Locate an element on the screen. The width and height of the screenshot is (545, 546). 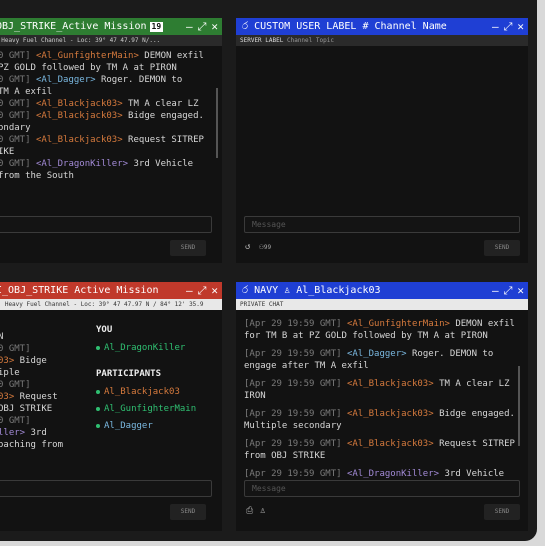
message-line: ller> 3rd is located at coordinates (44, 433).